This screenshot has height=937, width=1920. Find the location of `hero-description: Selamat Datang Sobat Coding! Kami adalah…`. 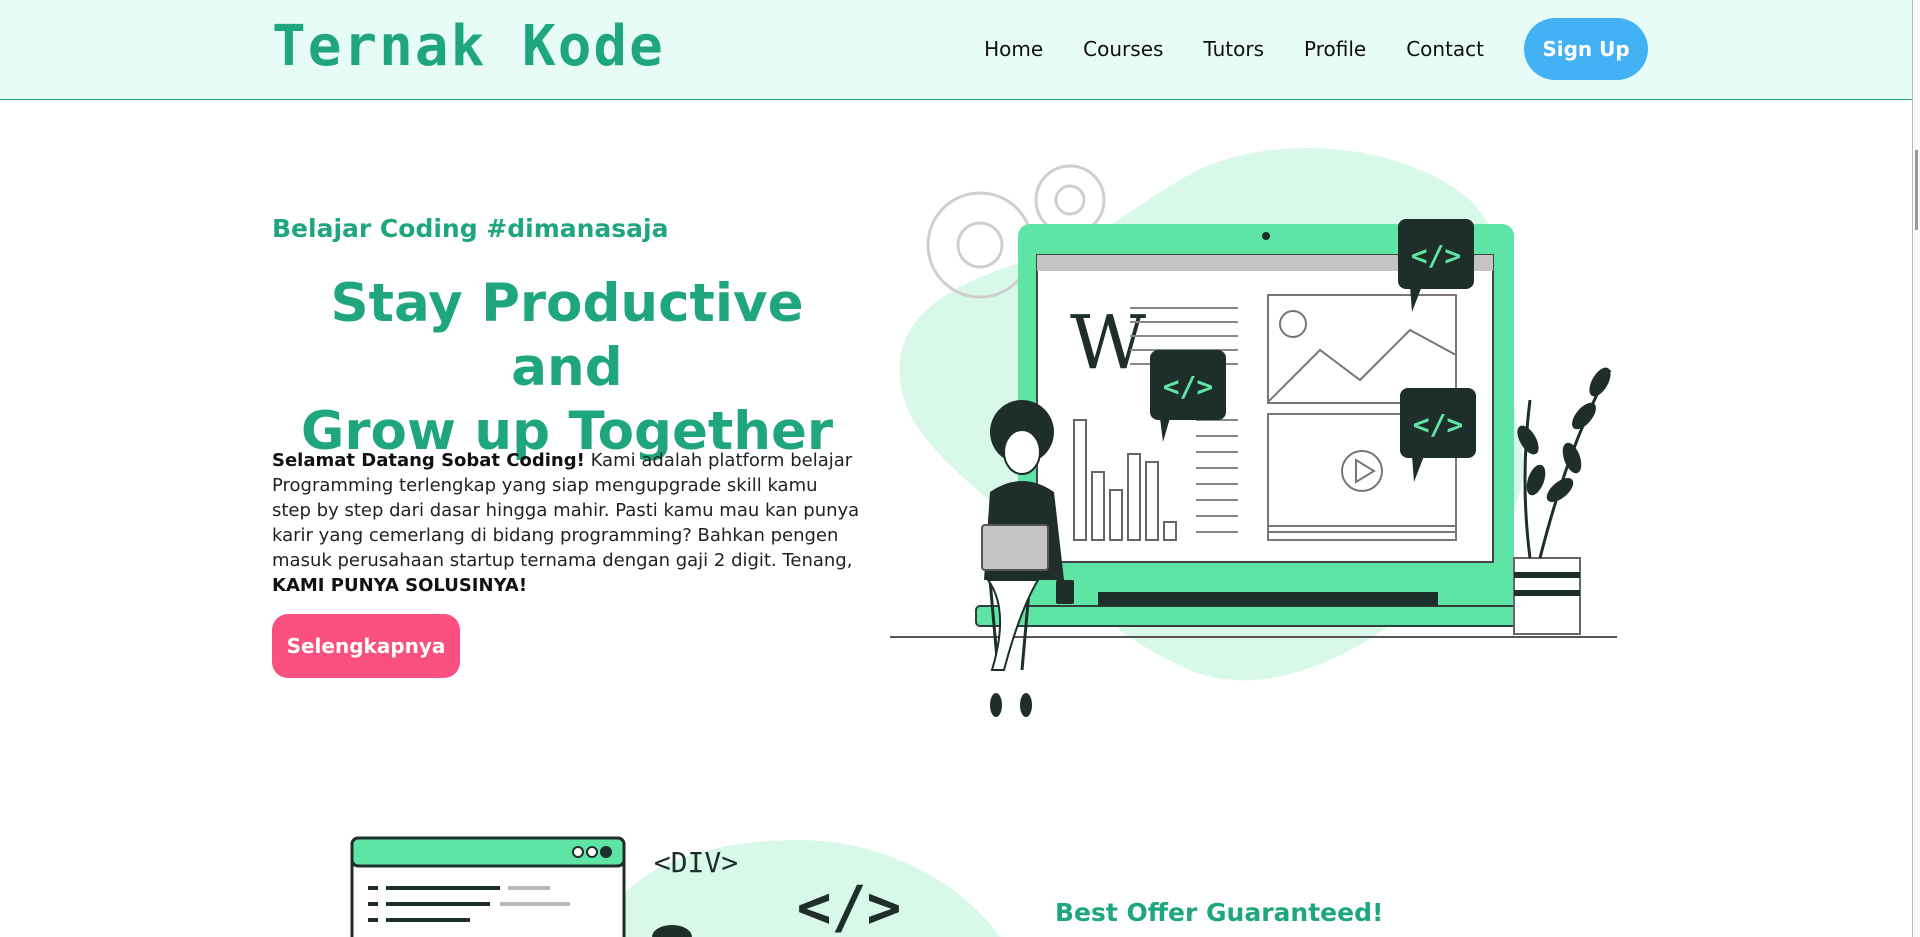

hero-description: Selamat Datang Sobat Coding! Kami adalah… is located at coordinates (567, 523).